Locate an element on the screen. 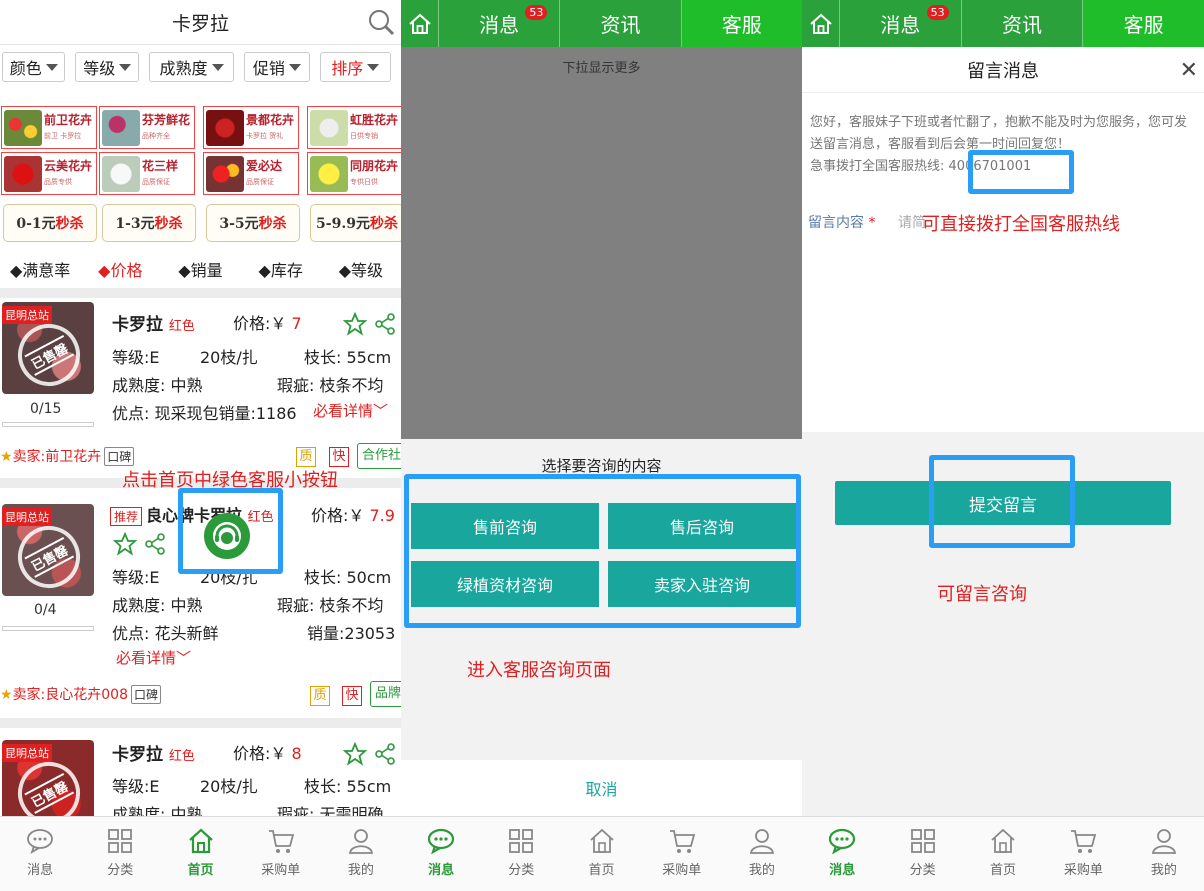 This screenshot has height=891, width=1204. top-nav: 消息 53 资讯 客服 is located at coordinates (601, 23).